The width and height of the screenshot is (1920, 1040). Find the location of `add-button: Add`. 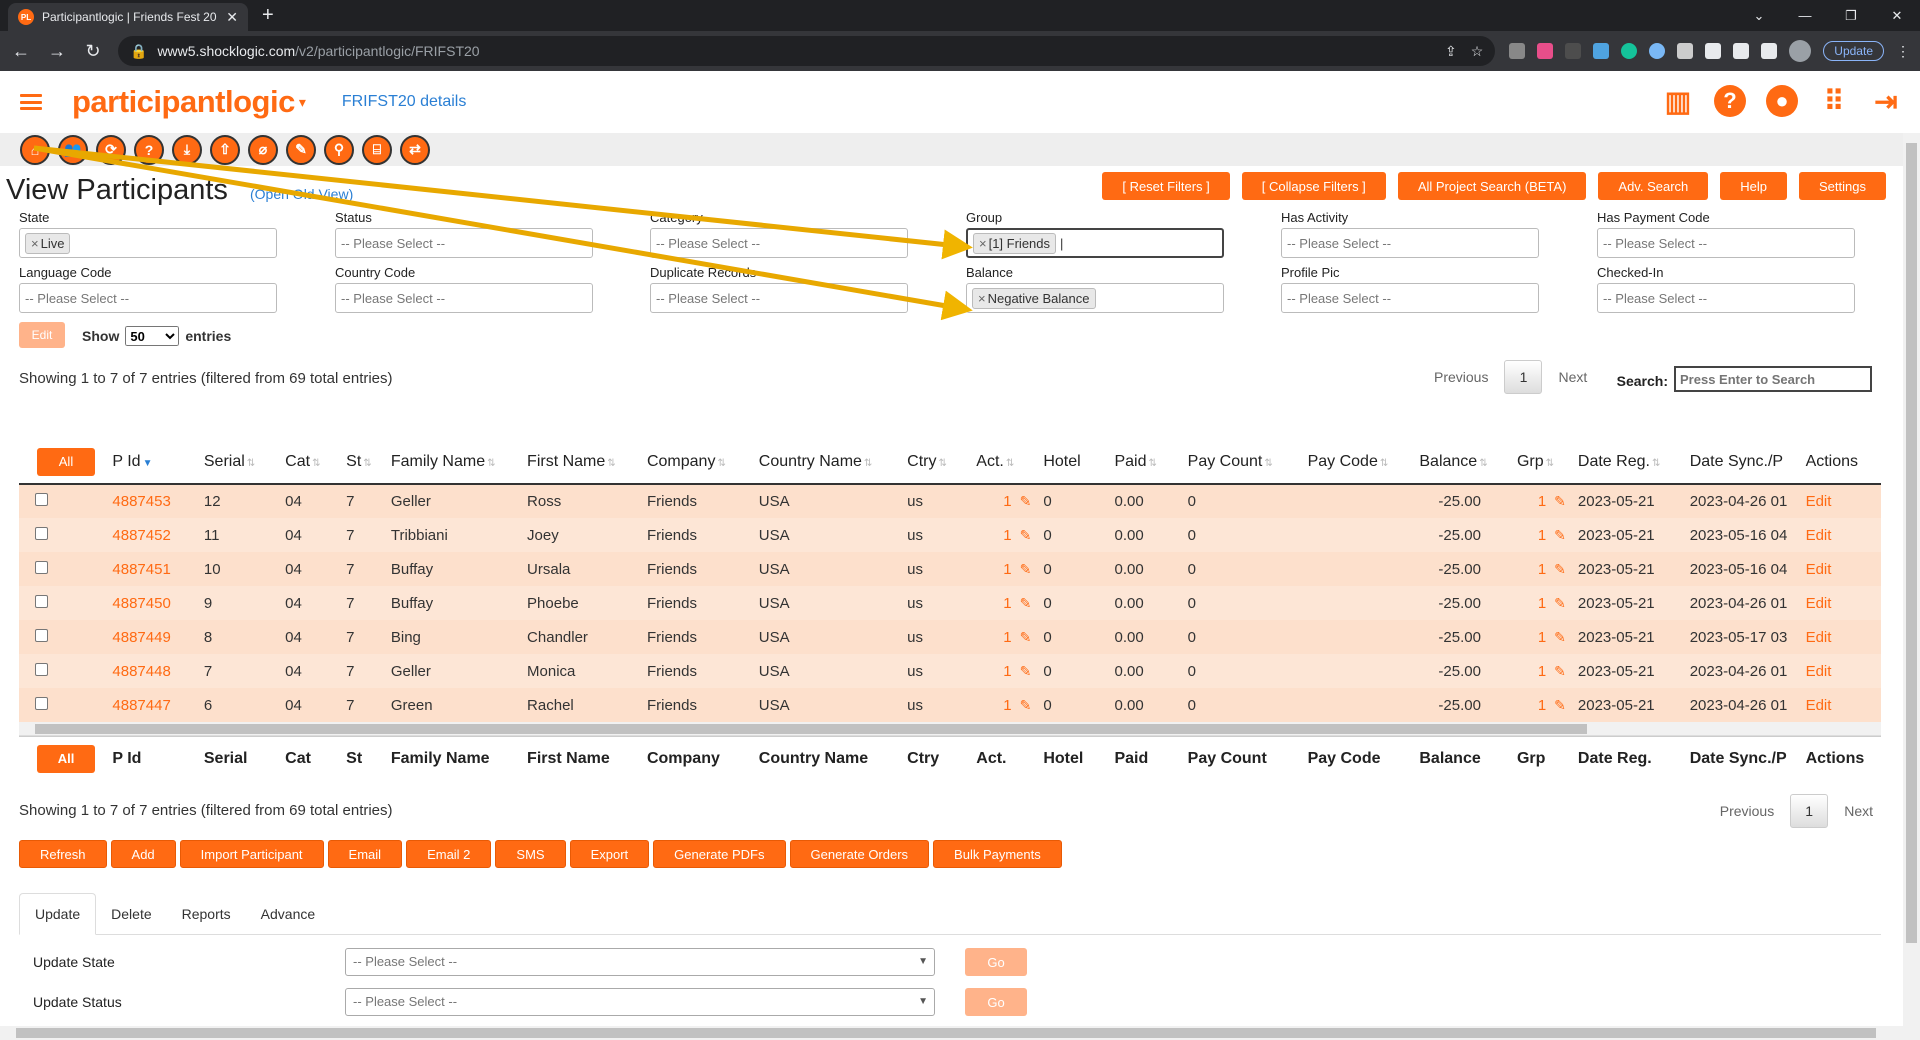

add-button: Add is located at coordinates (143, 854).